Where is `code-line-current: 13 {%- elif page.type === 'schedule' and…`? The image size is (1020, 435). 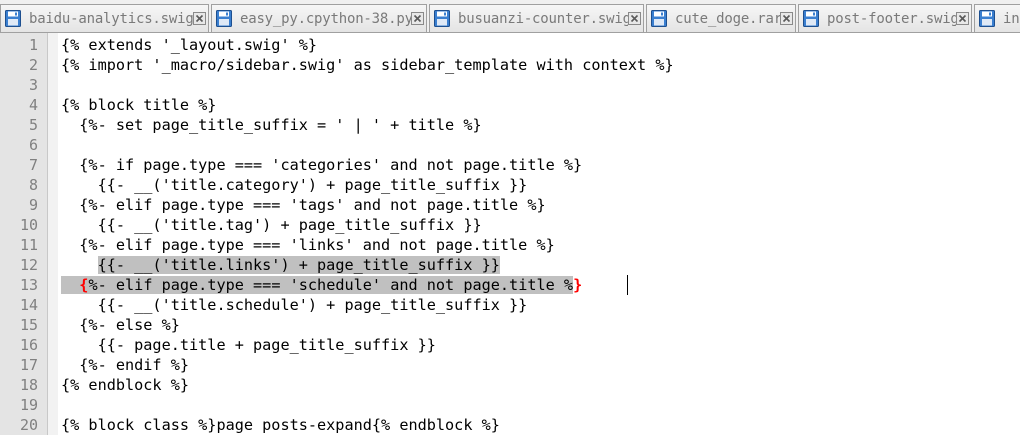
code-line-current: 13 {%- elif page.type === 'schedule' and… is located at coordinates (510, 285).